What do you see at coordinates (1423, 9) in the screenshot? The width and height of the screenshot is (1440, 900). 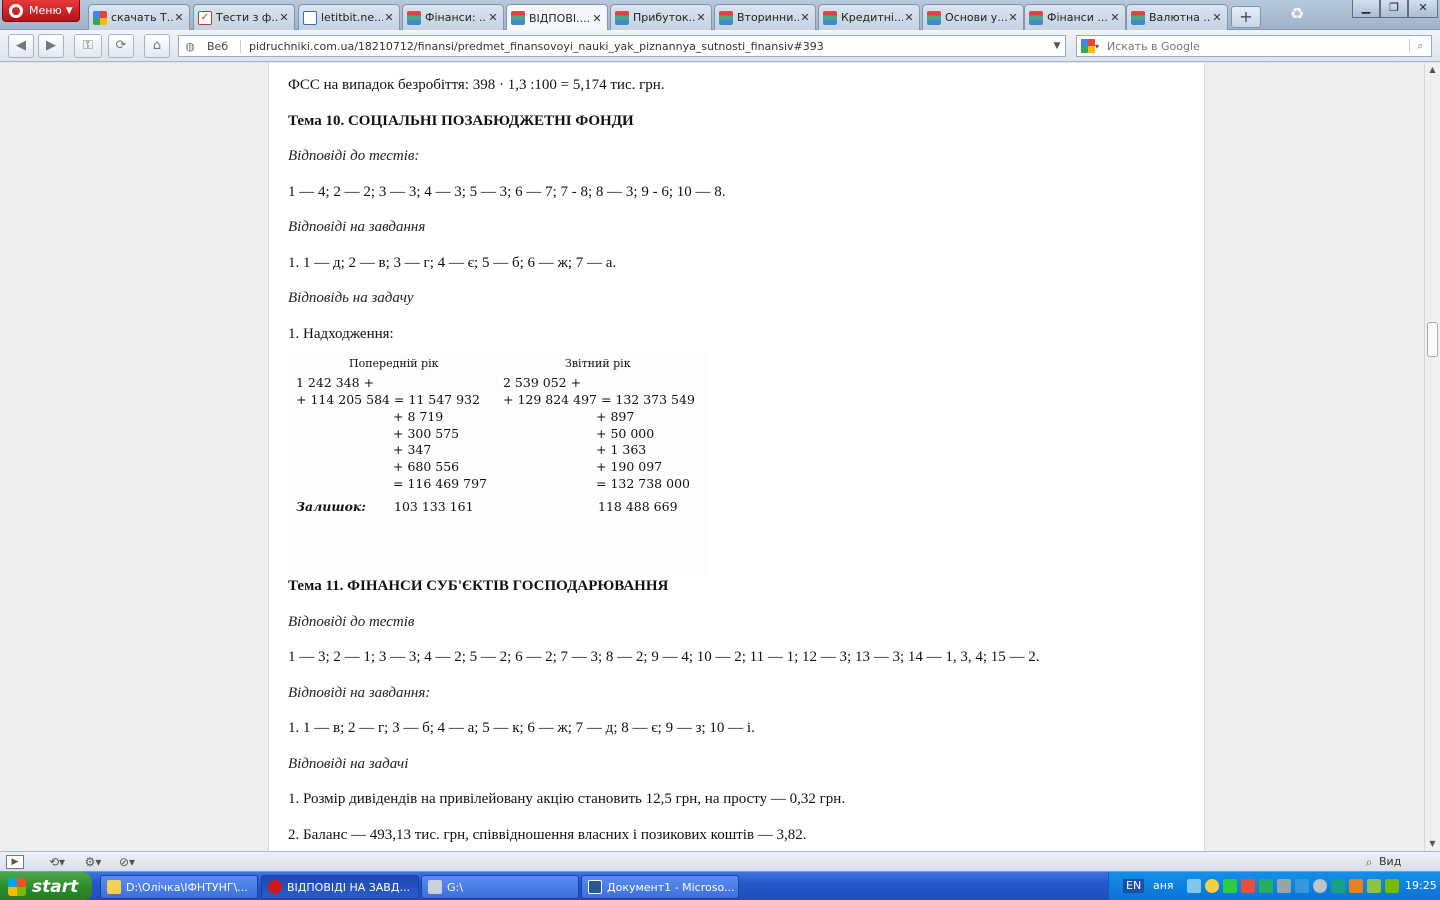 I see `close-window-button: ✕` at bounding box center [1423, 9].